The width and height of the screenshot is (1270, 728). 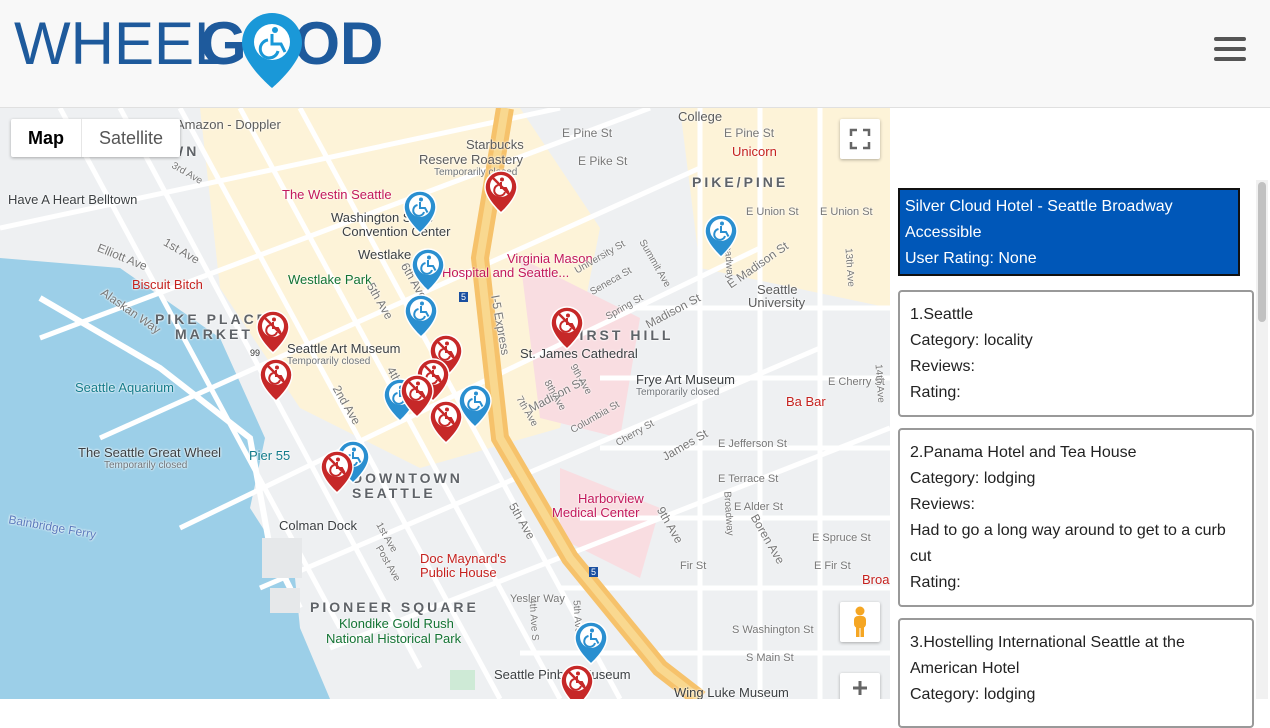 I want to click on label-wing-luke: Wing Luke Museum, so click(x=731, y=692).